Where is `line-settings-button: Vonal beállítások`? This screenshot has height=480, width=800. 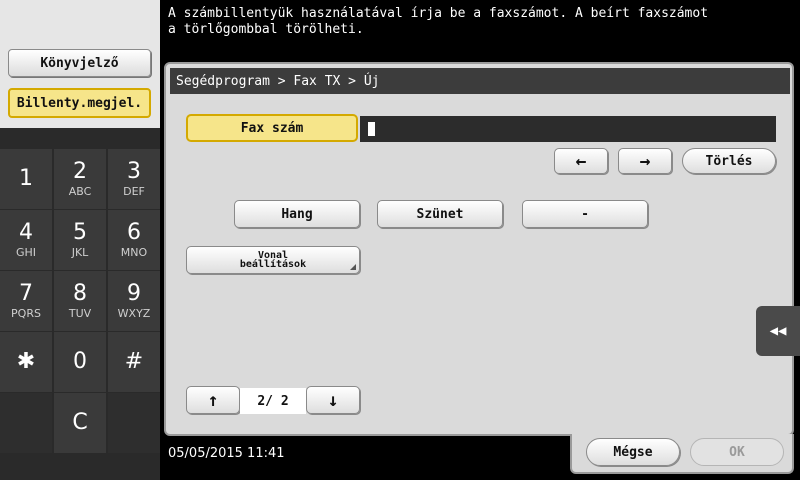
line-settings-button: Vonal beállítások is located at coordinates (273, 260).